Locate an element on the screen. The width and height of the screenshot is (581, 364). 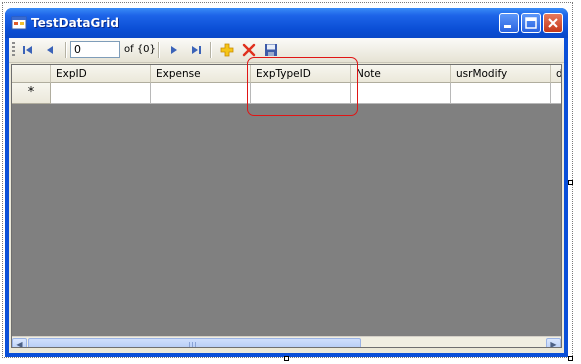
add-new-icon is located at coordinates (227, 50).